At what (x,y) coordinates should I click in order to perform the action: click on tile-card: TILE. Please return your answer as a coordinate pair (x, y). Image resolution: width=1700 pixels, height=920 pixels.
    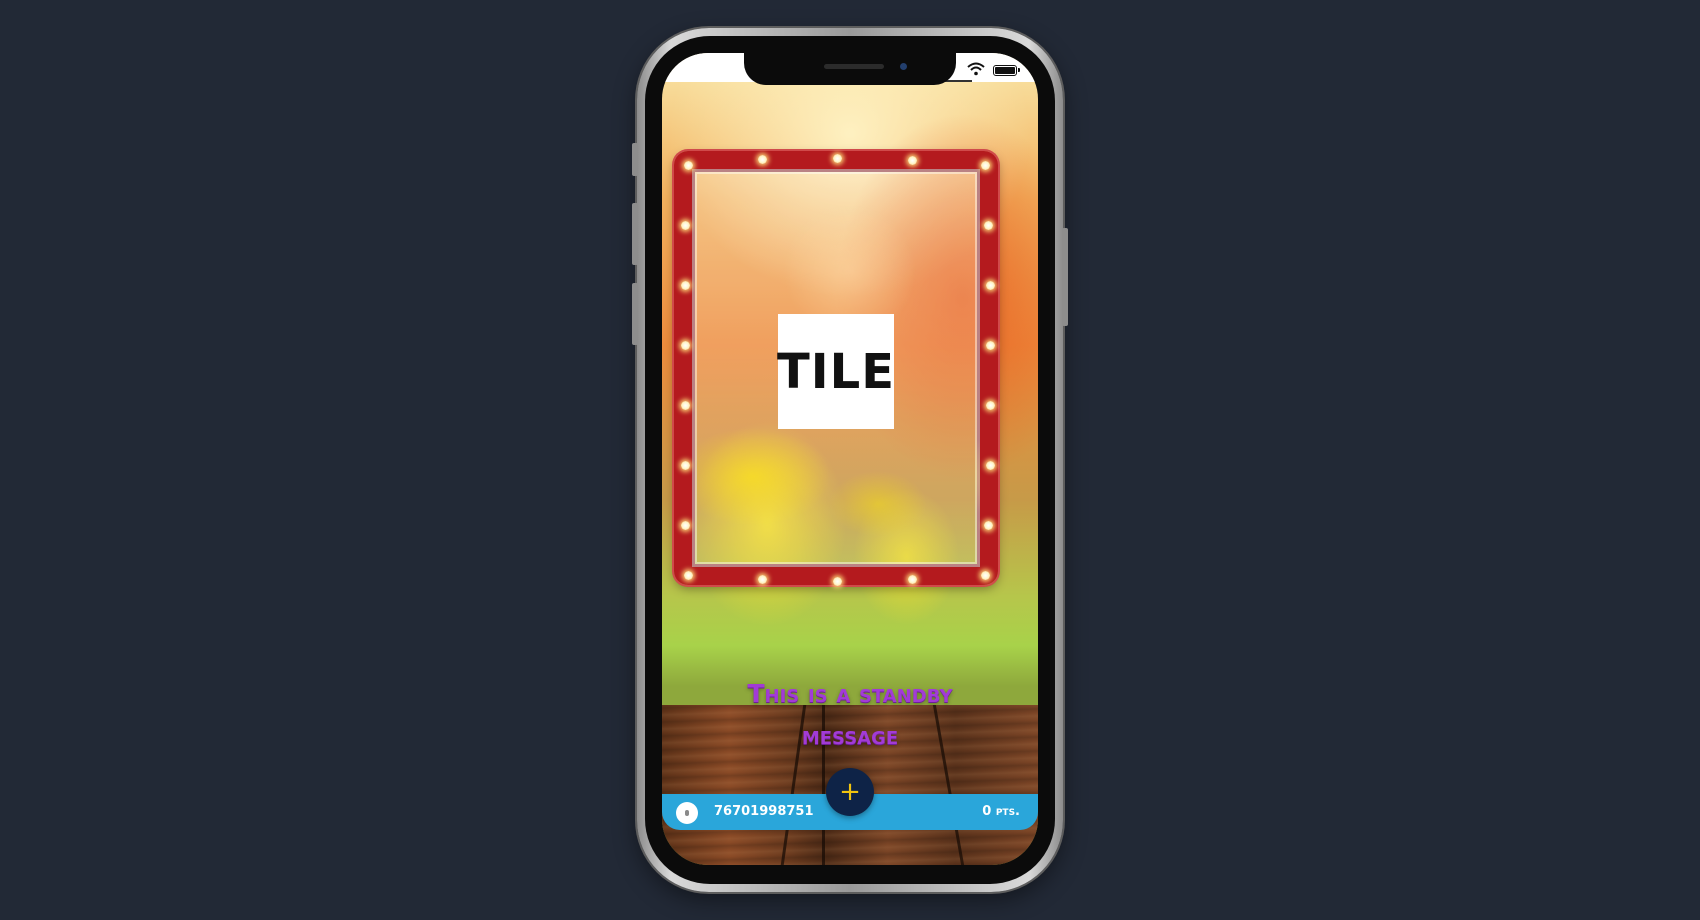
    Looking at the image, I should click on (836, 371).